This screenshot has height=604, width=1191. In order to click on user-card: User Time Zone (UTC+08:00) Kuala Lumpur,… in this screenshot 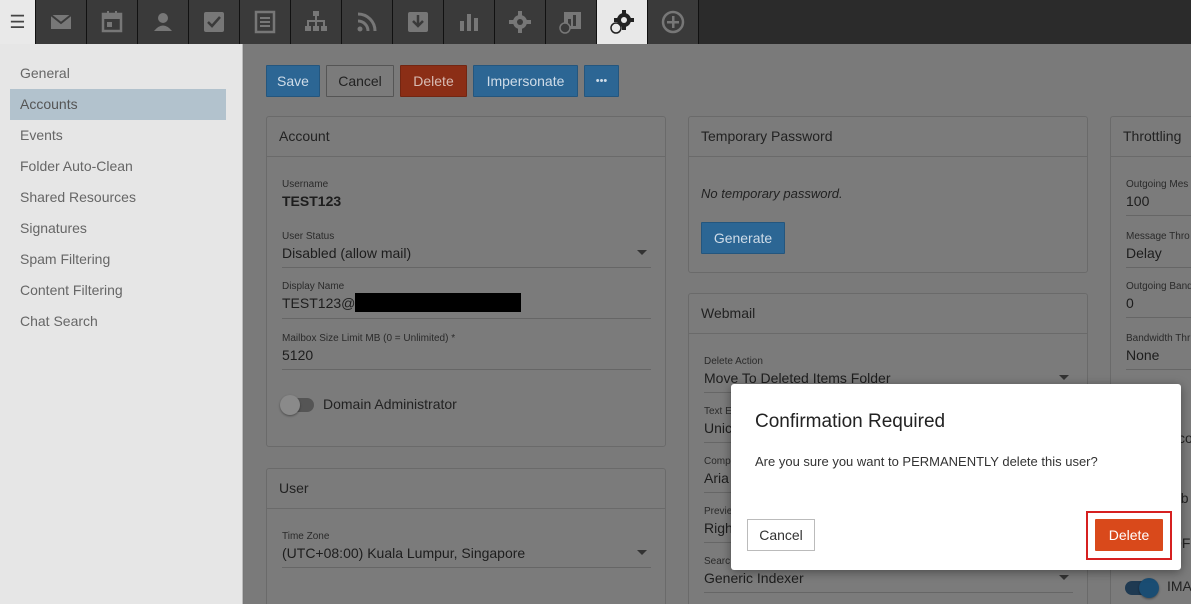, I will do `click(466, 536)`.